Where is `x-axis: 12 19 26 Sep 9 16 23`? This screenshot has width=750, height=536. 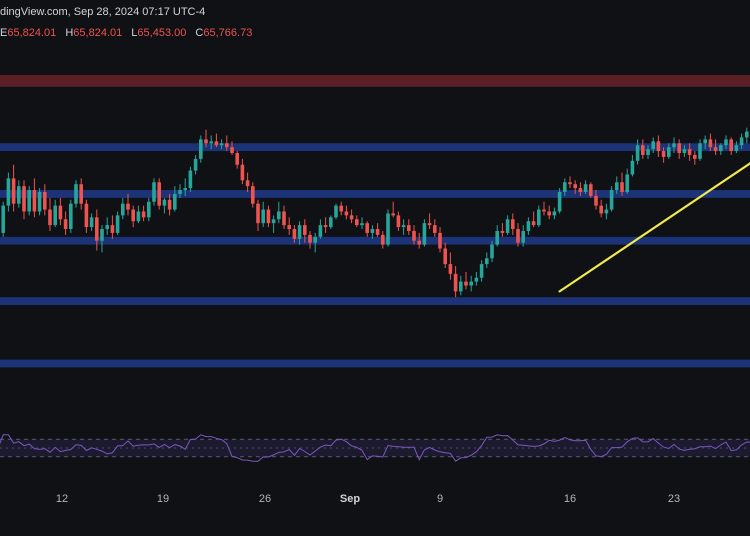 x-axis: 12 19 26 Sep 9 16 23 is located at coordinates (368, 499).